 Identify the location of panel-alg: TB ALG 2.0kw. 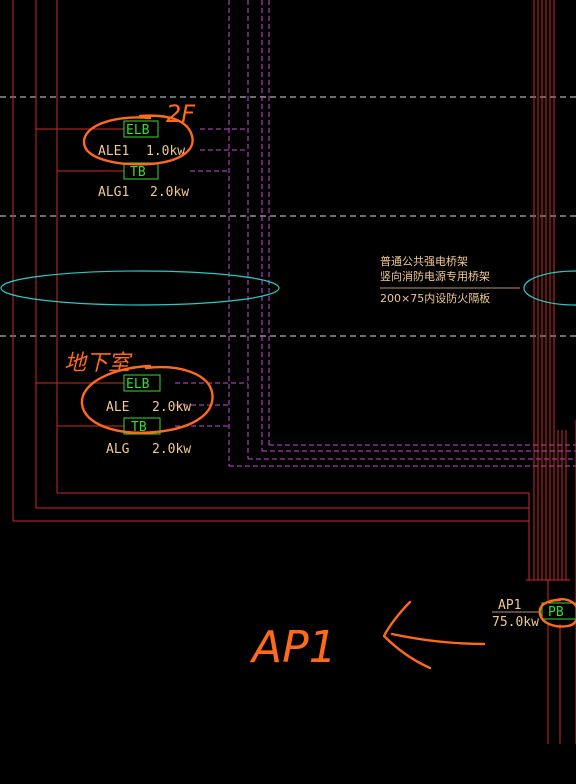
(148, 437).